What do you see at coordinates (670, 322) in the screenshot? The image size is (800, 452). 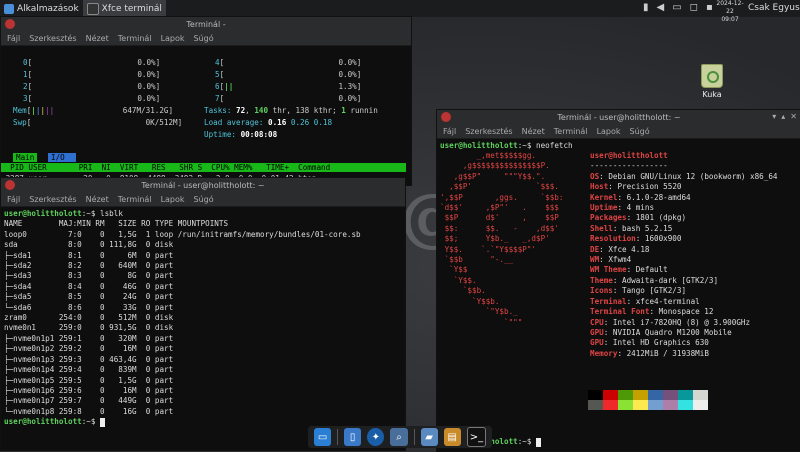 I see `info-row: CPU: Intel i7-7820HQ (8) @ 3.900GHz` at bounding box center [670, 322].